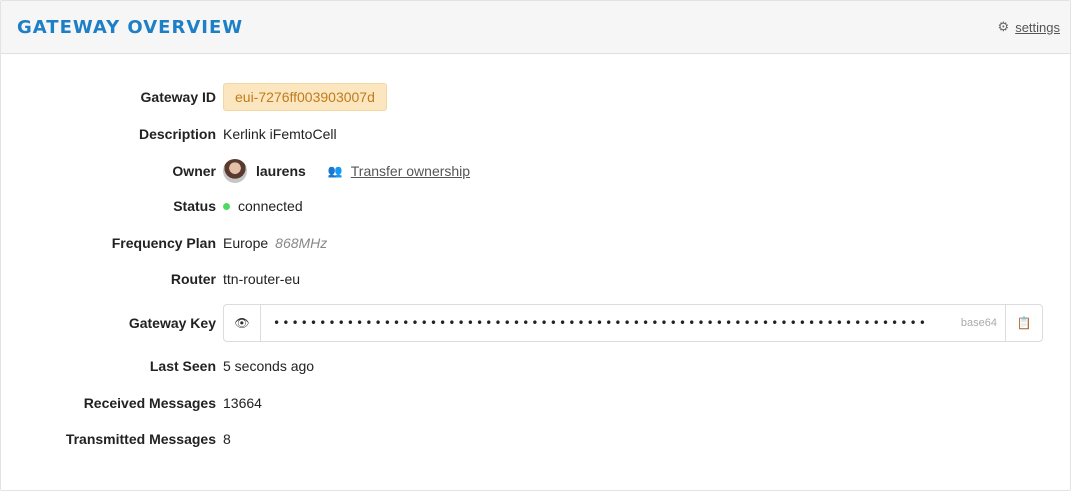  I want to click on label-status: Status, so click(194, 206).